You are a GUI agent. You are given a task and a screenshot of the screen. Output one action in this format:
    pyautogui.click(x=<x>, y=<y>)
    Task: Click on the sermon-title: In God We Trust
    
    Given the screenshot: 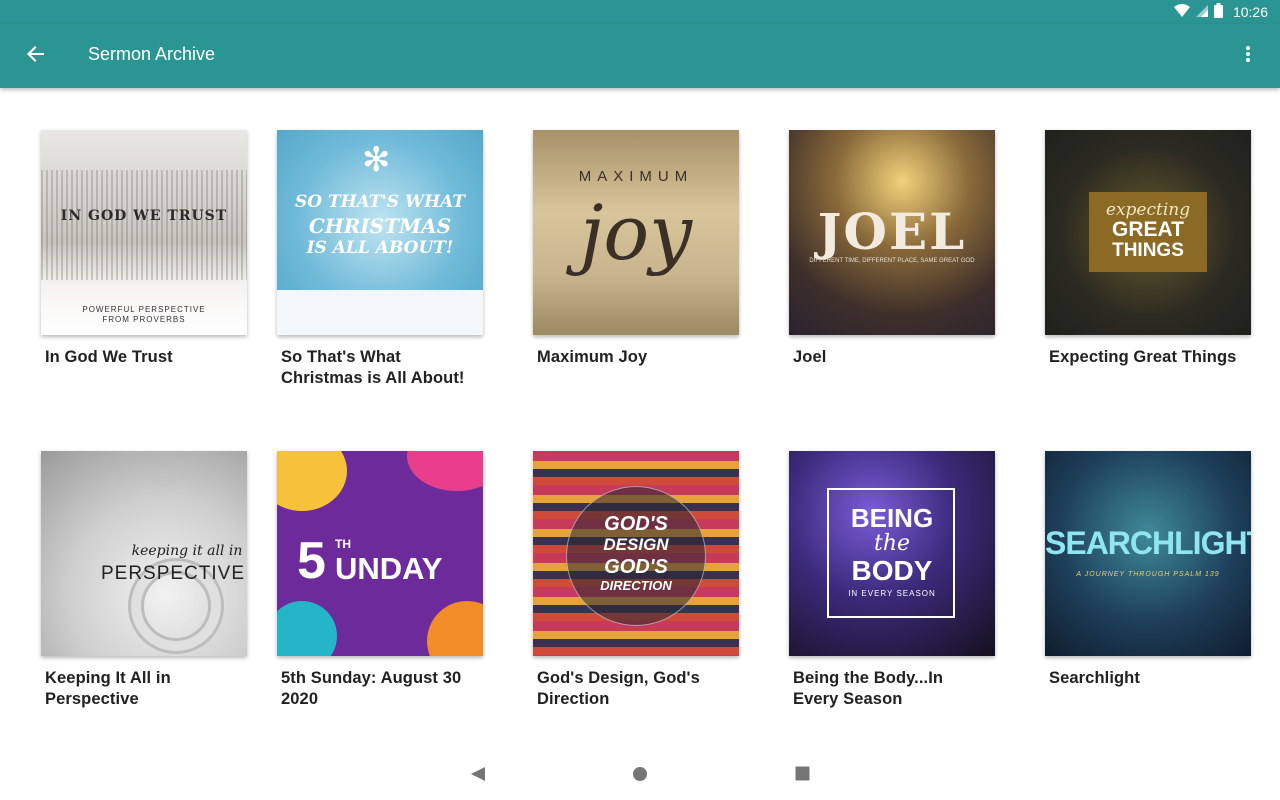 What is the action you would take?
    pyautogui.click(x=109, y=357)
    